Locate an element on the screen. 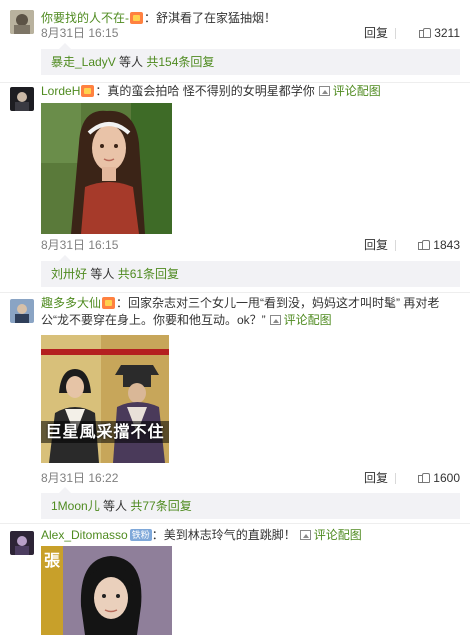  sub-reply-total: 共154条回复 is located at coordinates (180, 62).